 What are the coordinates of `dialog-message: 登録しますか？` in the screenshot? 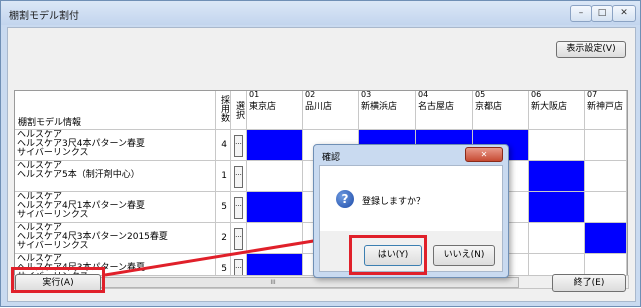 It's located at (394, 202).